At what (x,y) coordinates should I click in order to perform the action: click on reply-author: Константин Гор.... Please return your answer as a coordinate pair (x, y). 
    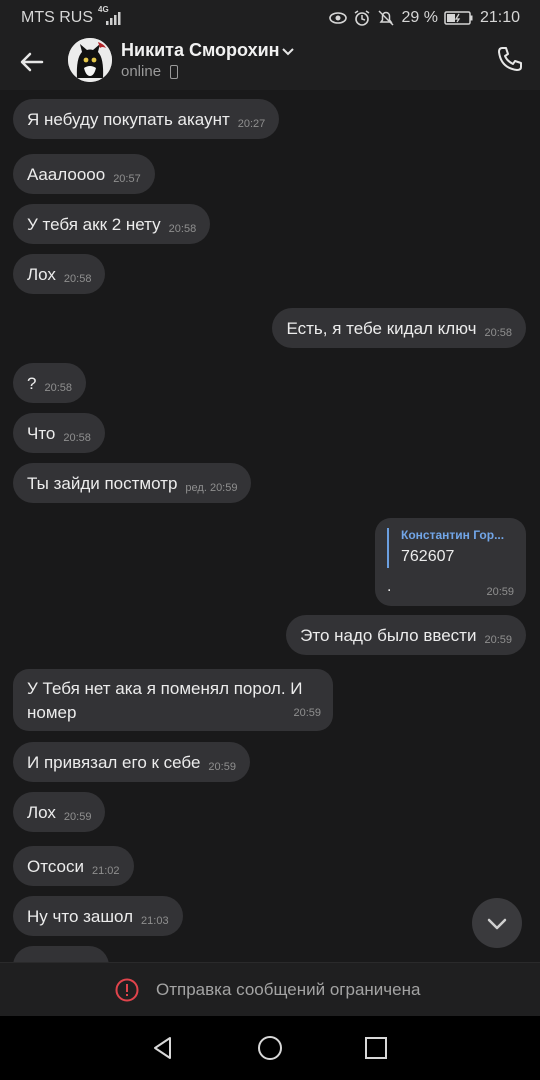
    Looking at the image, I should click on (453, 535).